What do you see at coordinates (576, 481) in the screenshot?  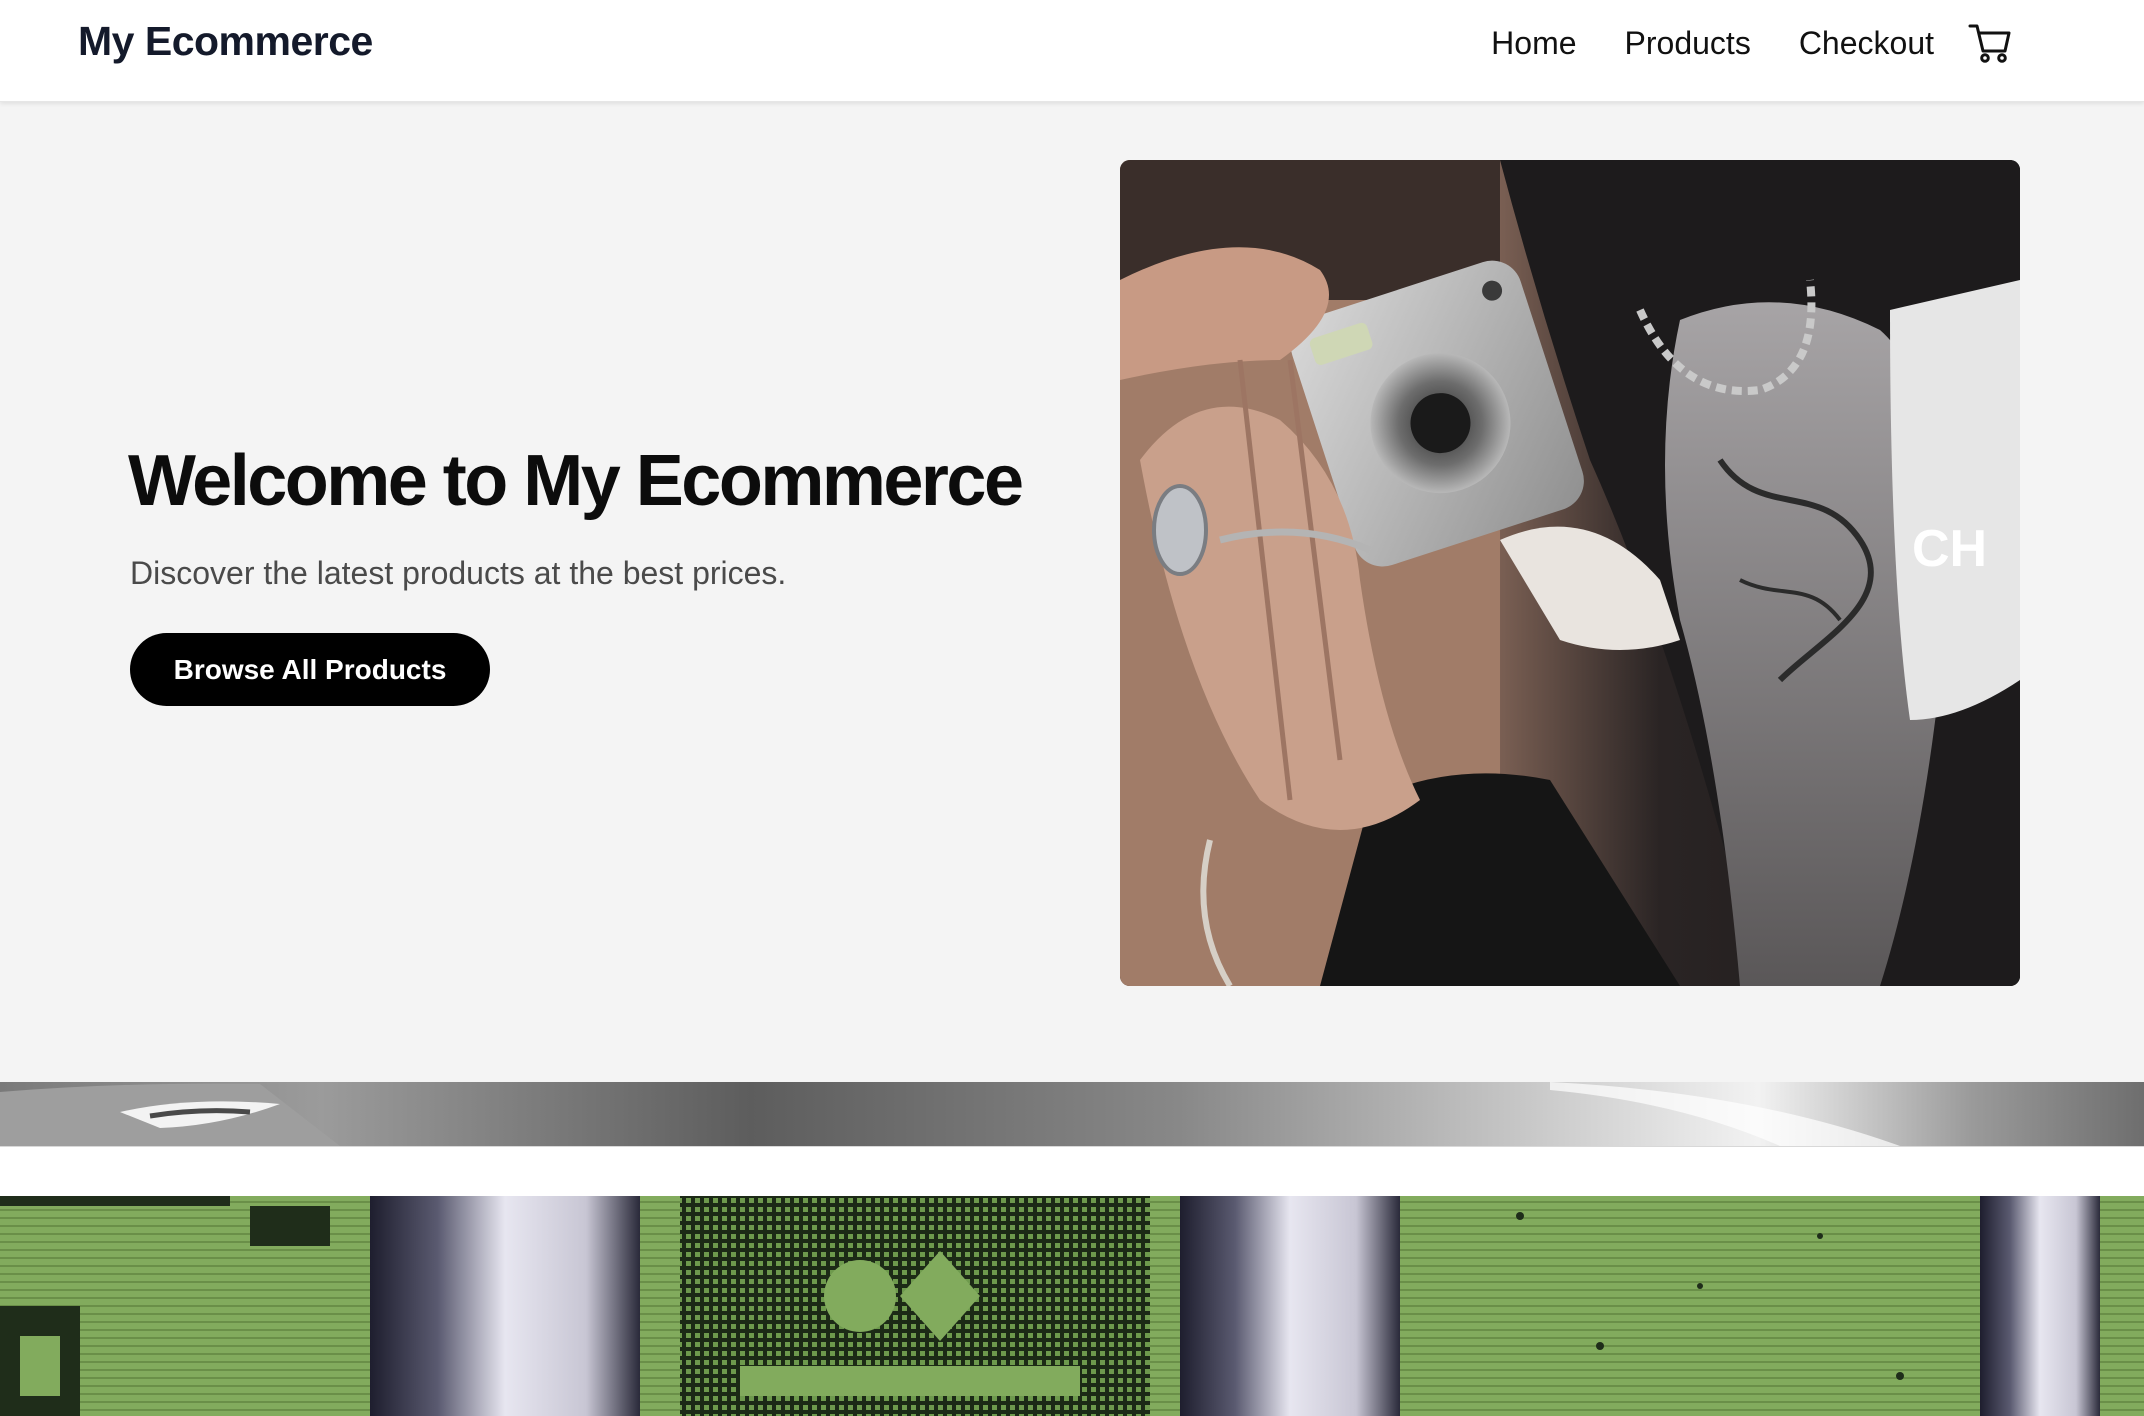 I see `hero-title: Welcome to My Ecommerce` at bounding box center [576, 481].